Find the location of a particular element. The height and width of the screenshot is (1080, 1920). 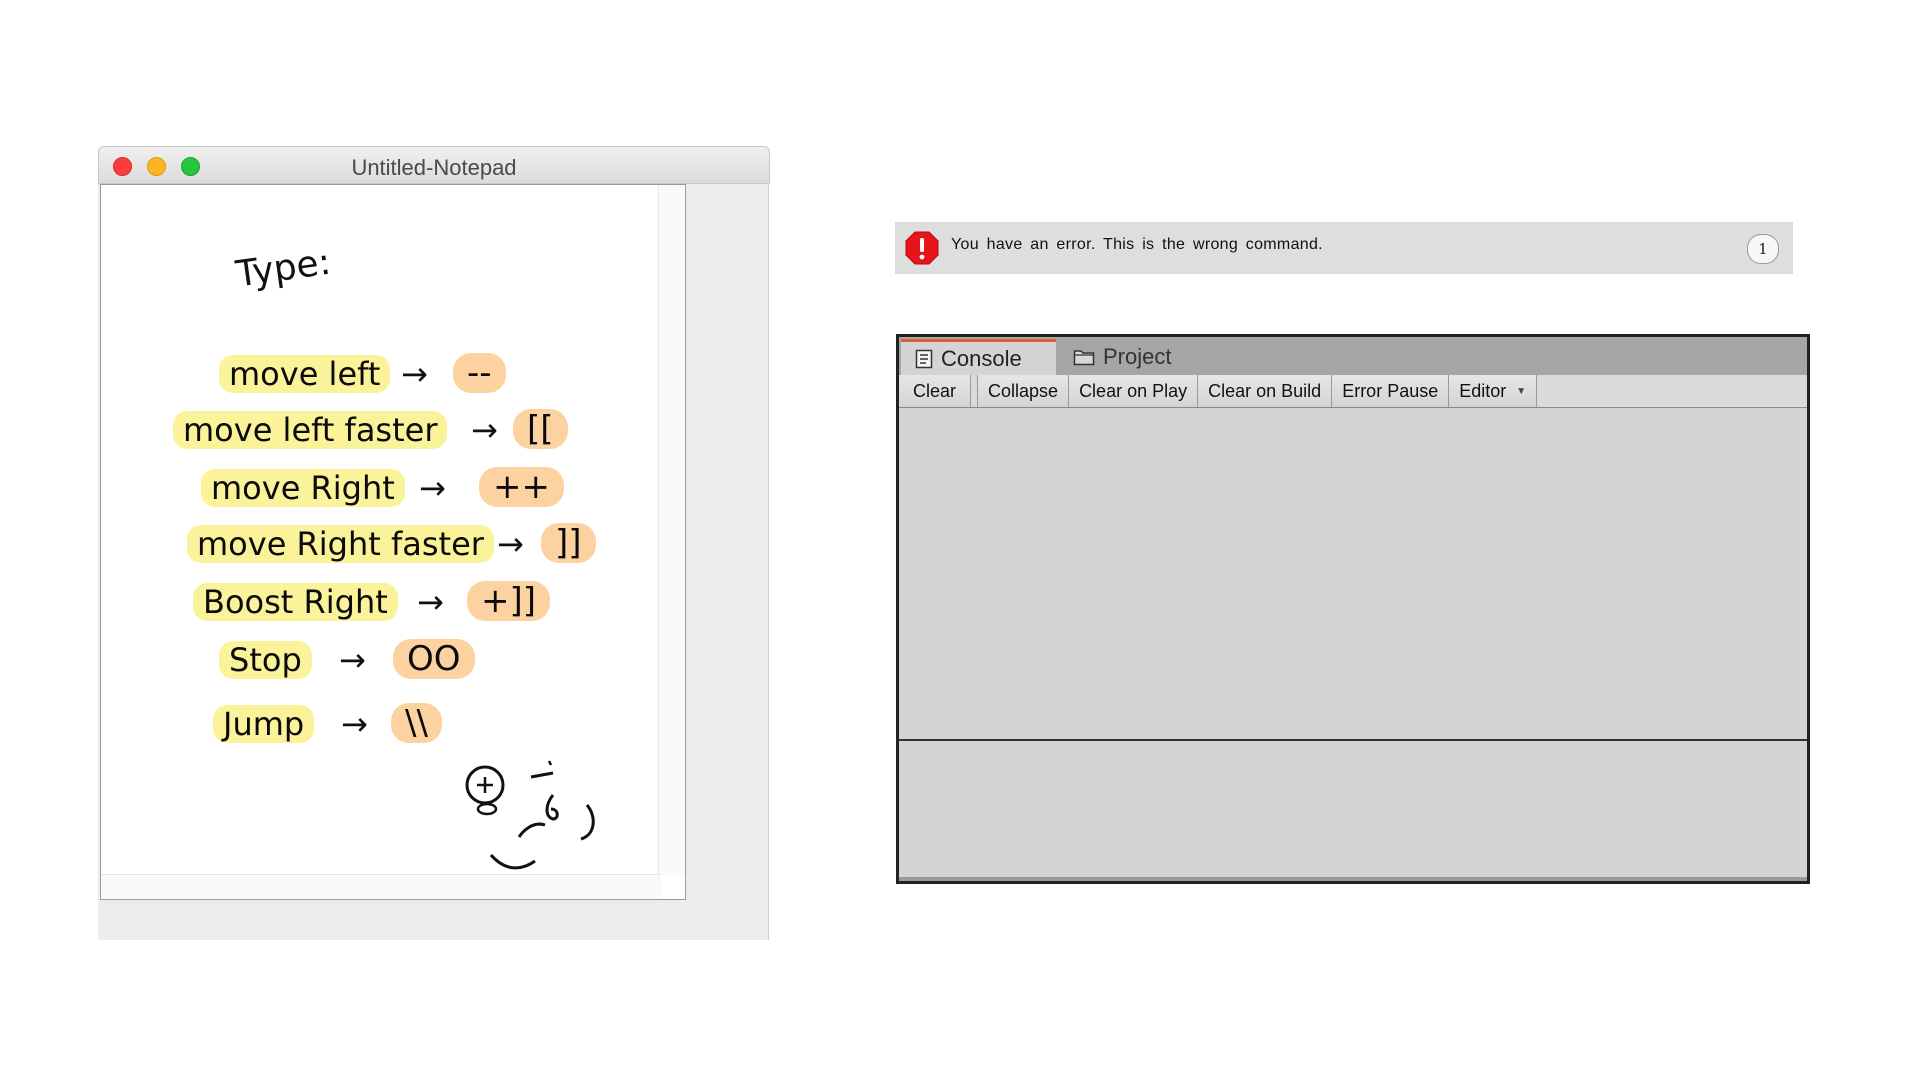

instructions-heading: Type: is located at coordinates (283, 268).